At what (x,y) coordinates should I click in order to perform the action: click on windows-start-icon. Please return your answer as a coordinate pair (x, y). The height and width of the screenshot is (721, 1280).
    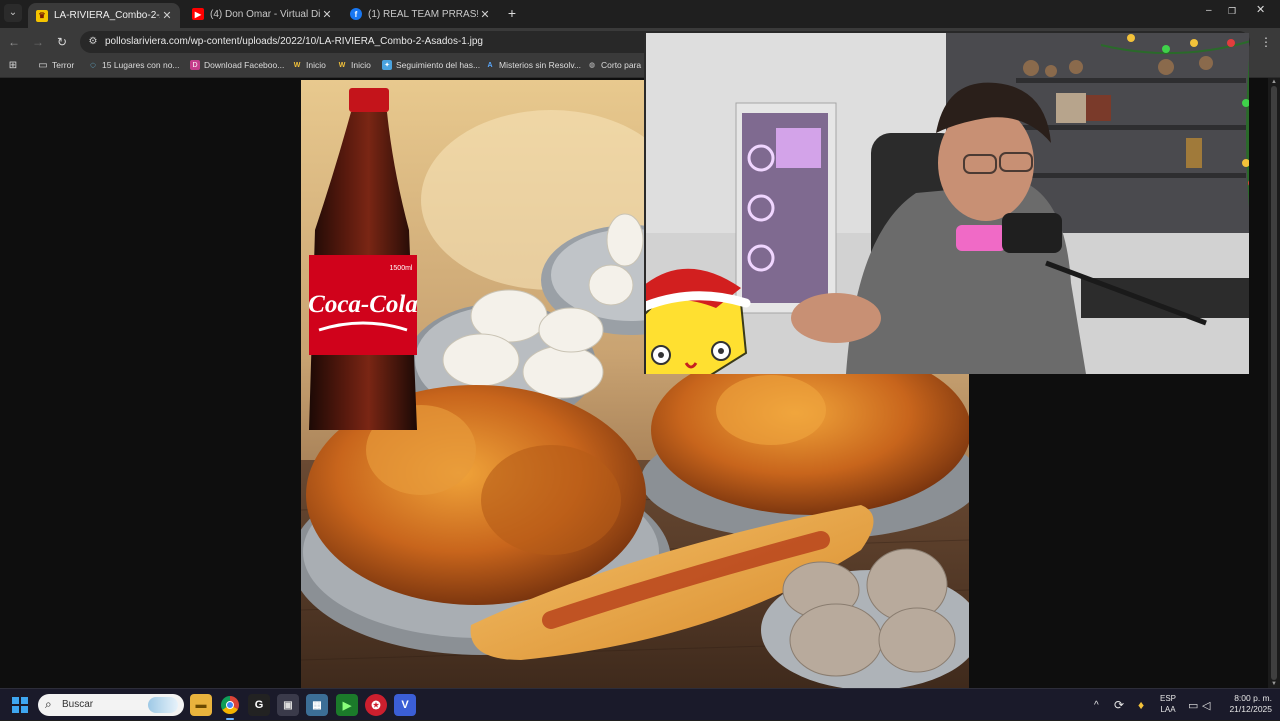
    Looking at the image, I should click on (20, 705).